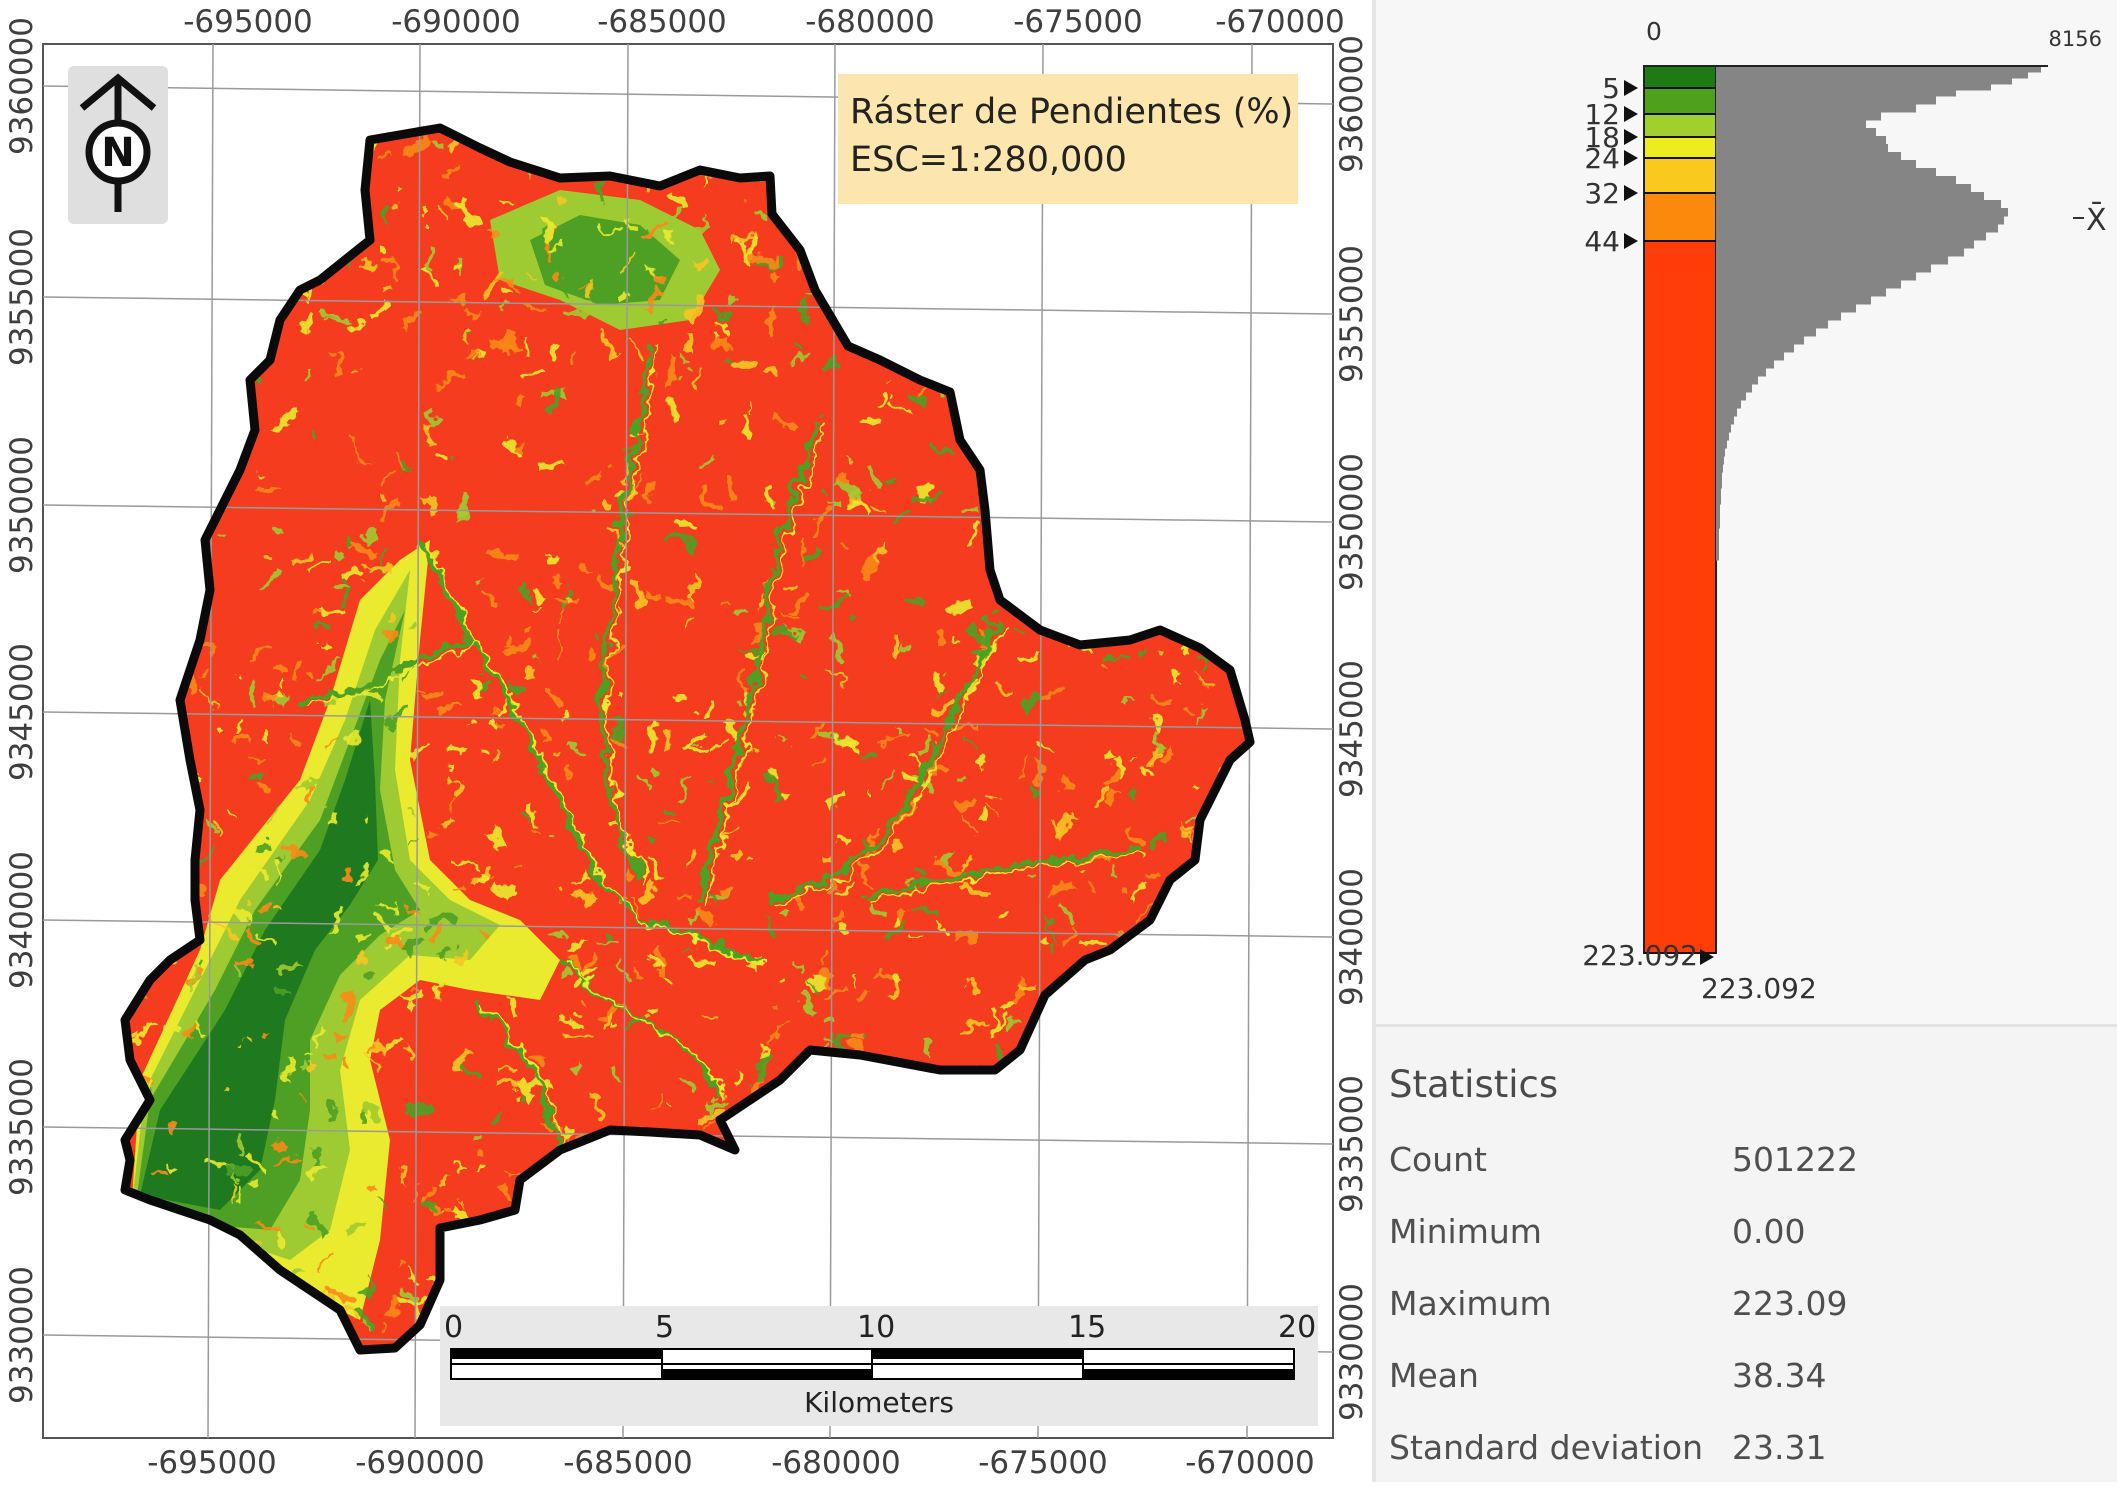 The height and width of the screenshot is (1488, 2117). What do you see at coordinates (117, 153) in the screenshot?
I see `north-letter: N` at bounding box center [117, 153].